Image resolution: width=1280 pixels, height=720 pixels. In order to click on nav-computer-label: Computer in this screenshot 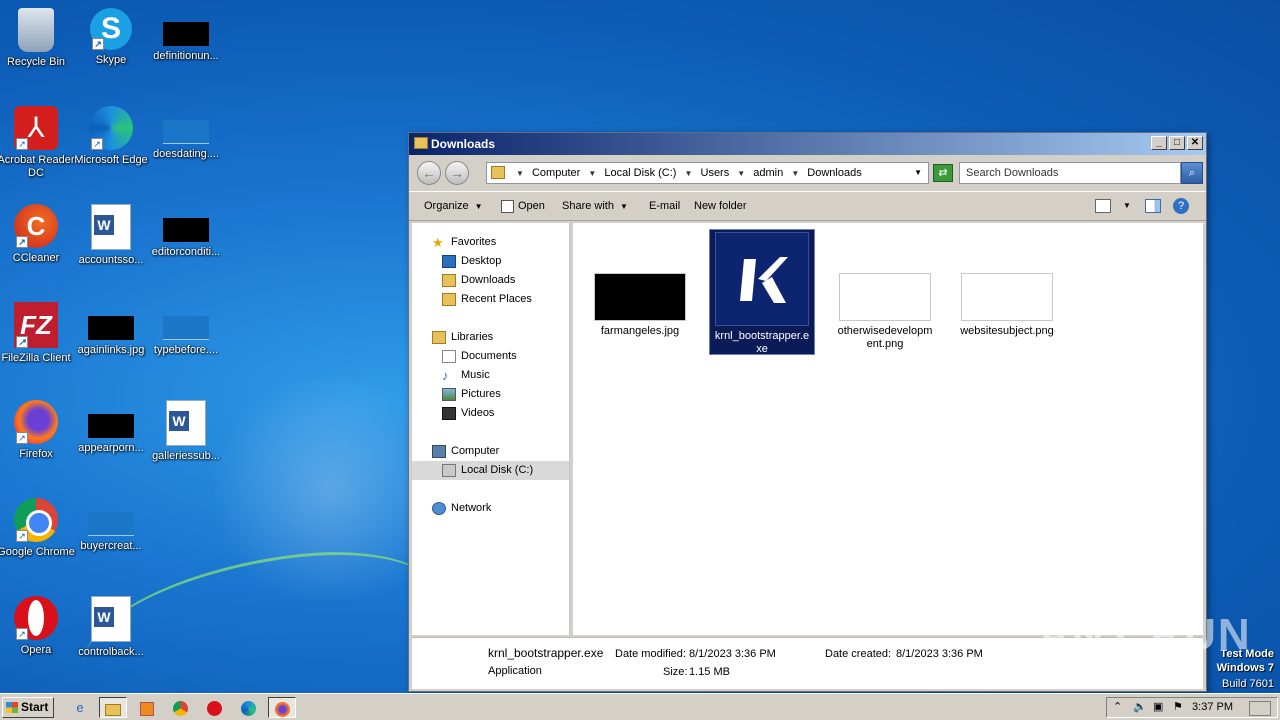, I will do `click(475, 451)`.